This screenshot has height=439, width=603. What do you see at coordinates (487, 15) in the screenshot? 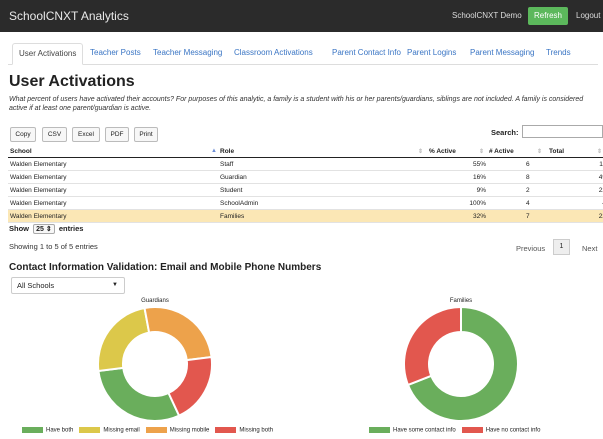
I see `account-name: SchoolCNXT Demo` at bounding box center [487, 15].